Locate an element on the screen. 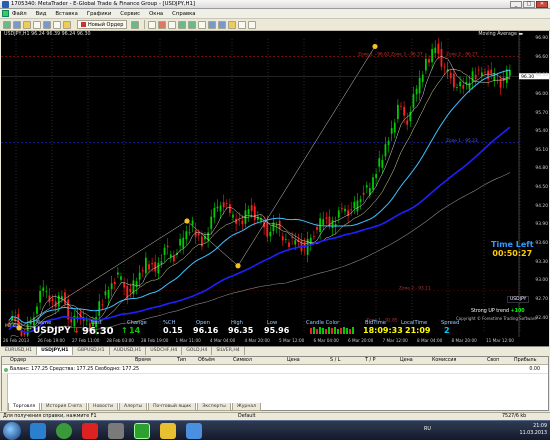  tab-mailbox: Почтовый ящик is located at coordinates (172, 407).